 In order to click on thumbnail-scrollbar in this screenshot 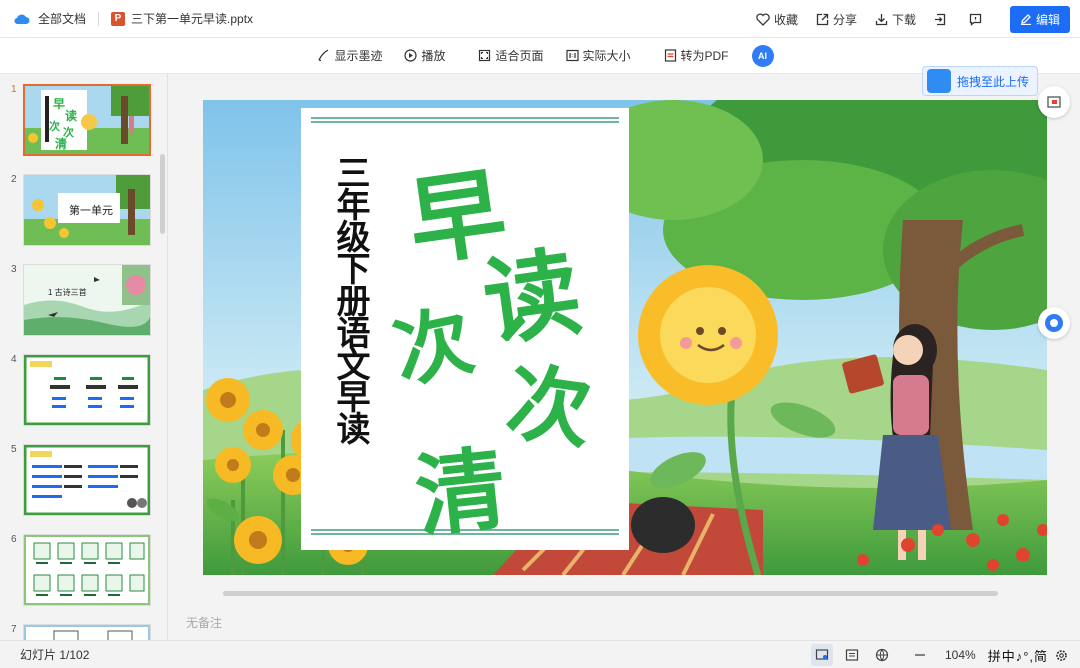, I will do `click(162, 194)`.